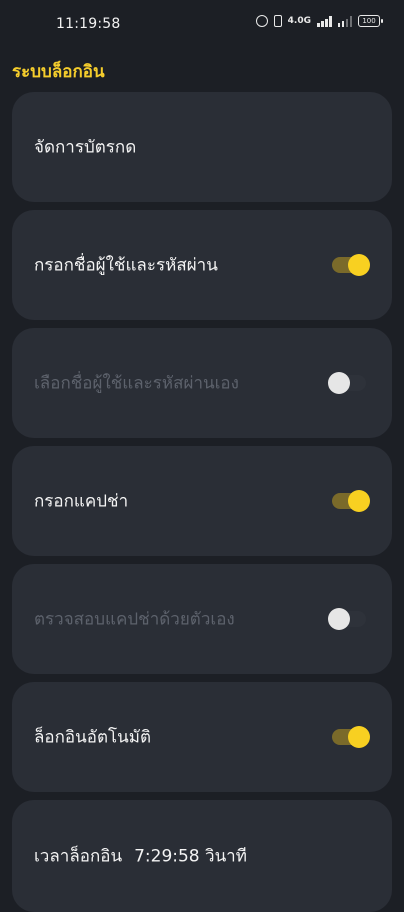 This screenshot has height=912, width=404. I want to click on verify-captcha-row: ตรวจสอบแคปช่าด้วยตัวเอง, so click(202, 619).